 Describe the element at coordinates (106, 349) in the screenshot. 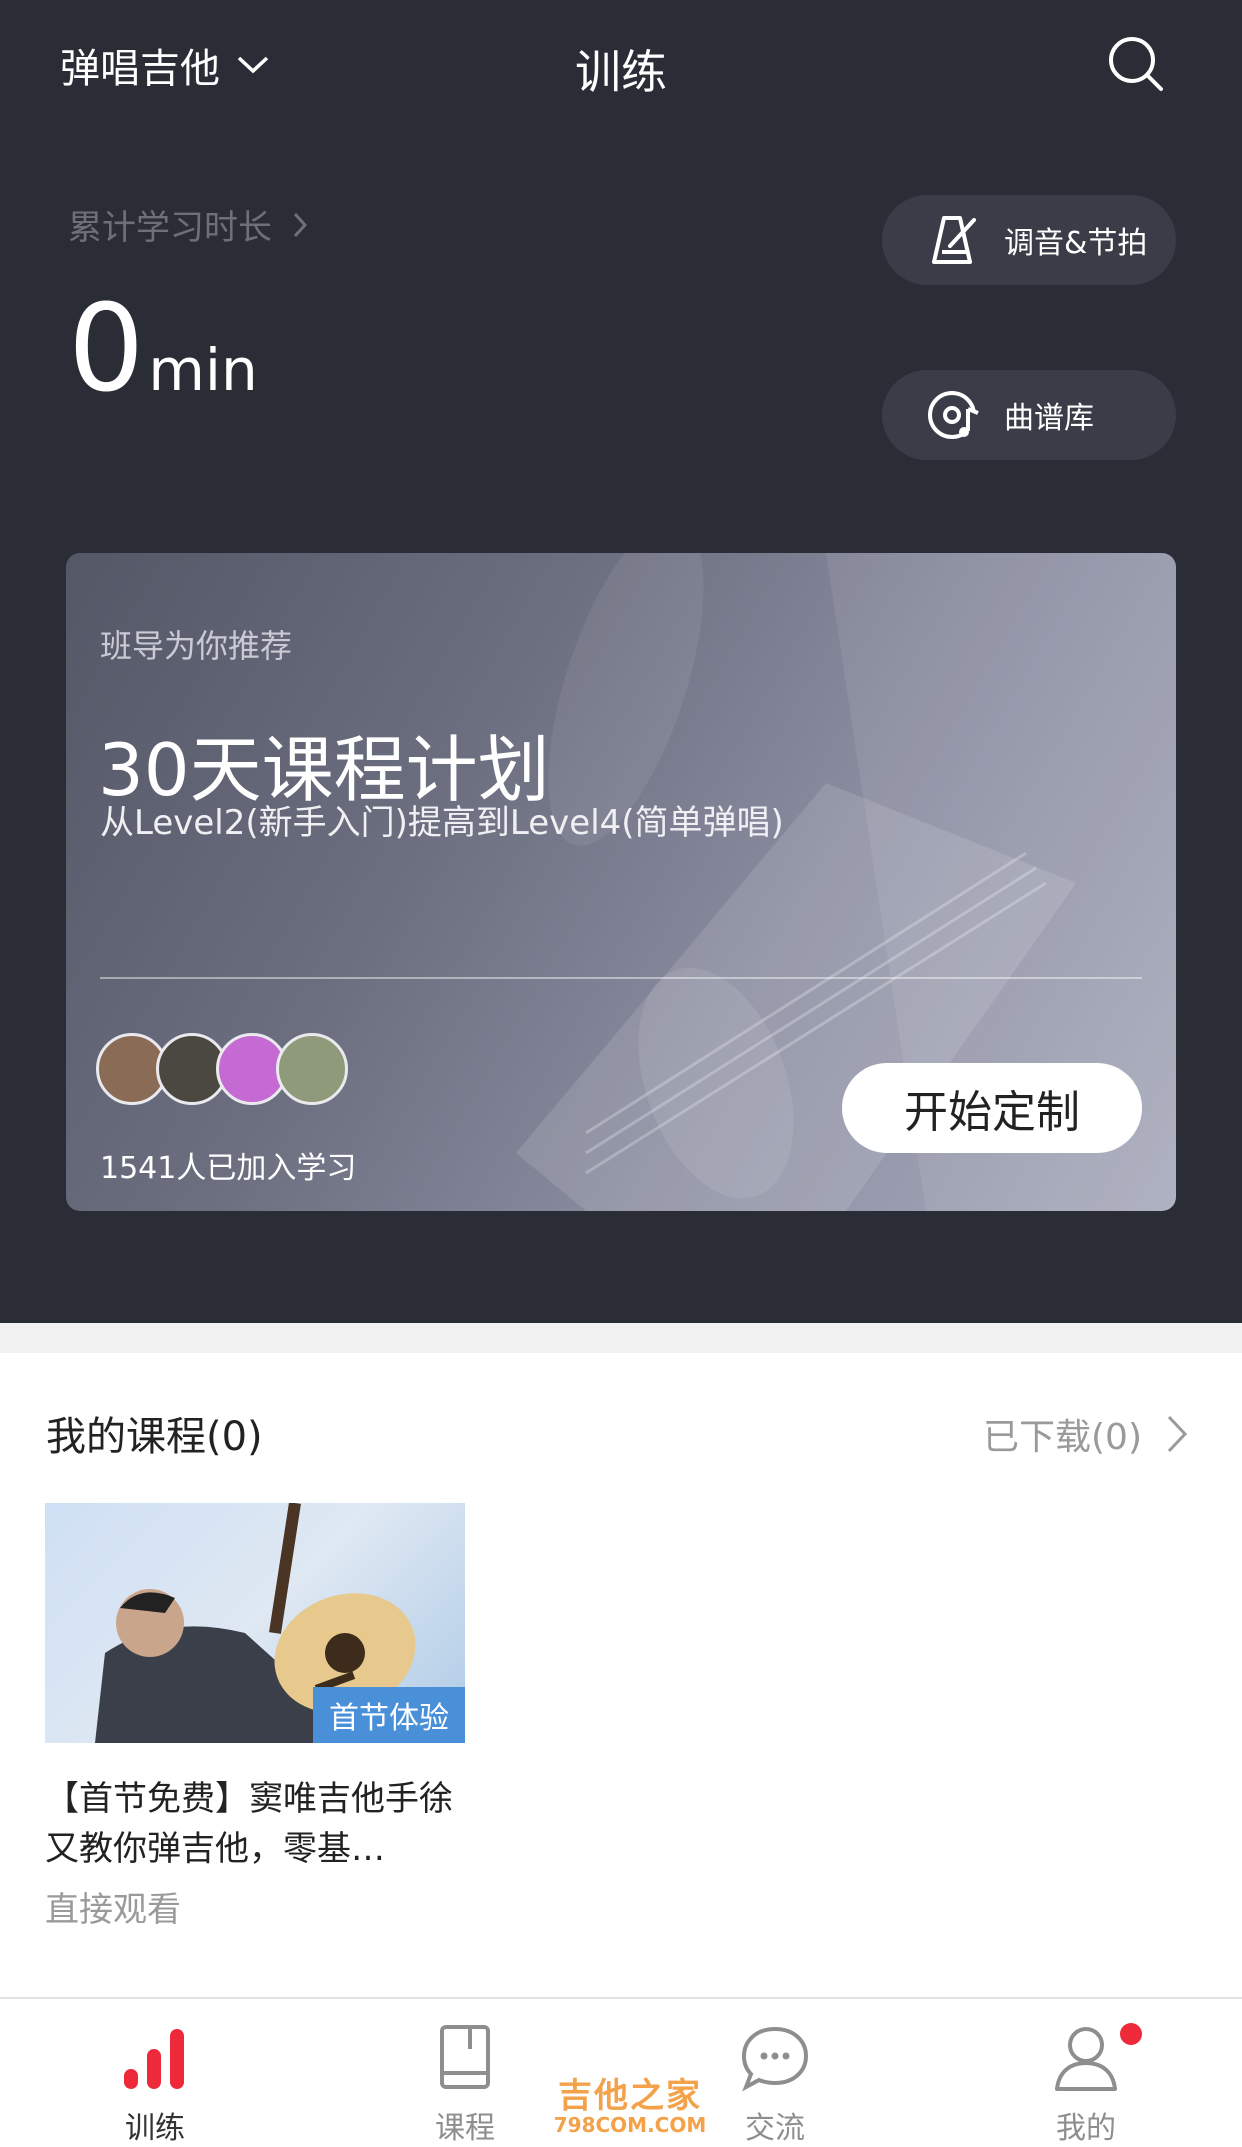

I see `study-duration-number: 0` at that location.